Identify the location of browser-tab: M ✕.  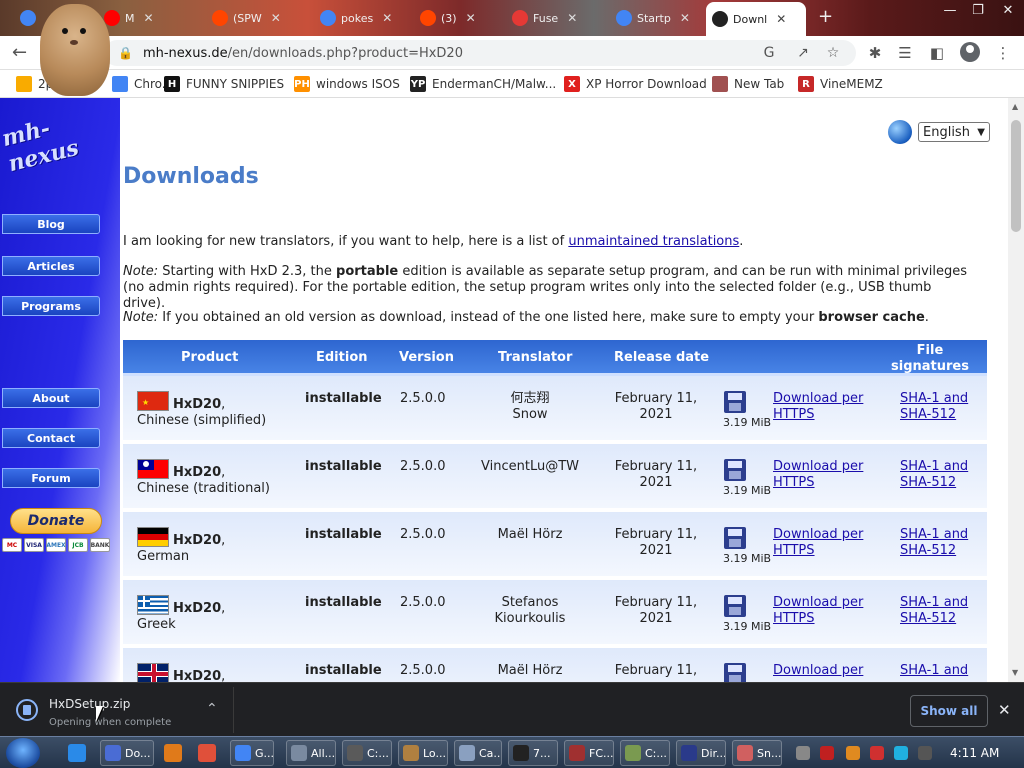
(146, 18).